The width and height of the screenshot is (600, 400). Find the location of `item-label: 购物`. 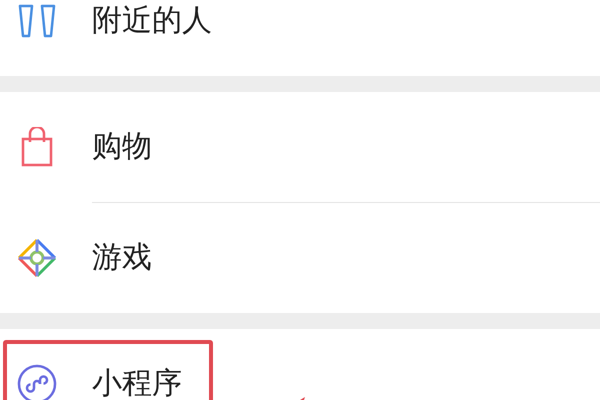

item-label: 购物 is located at coordinates (122, 147).